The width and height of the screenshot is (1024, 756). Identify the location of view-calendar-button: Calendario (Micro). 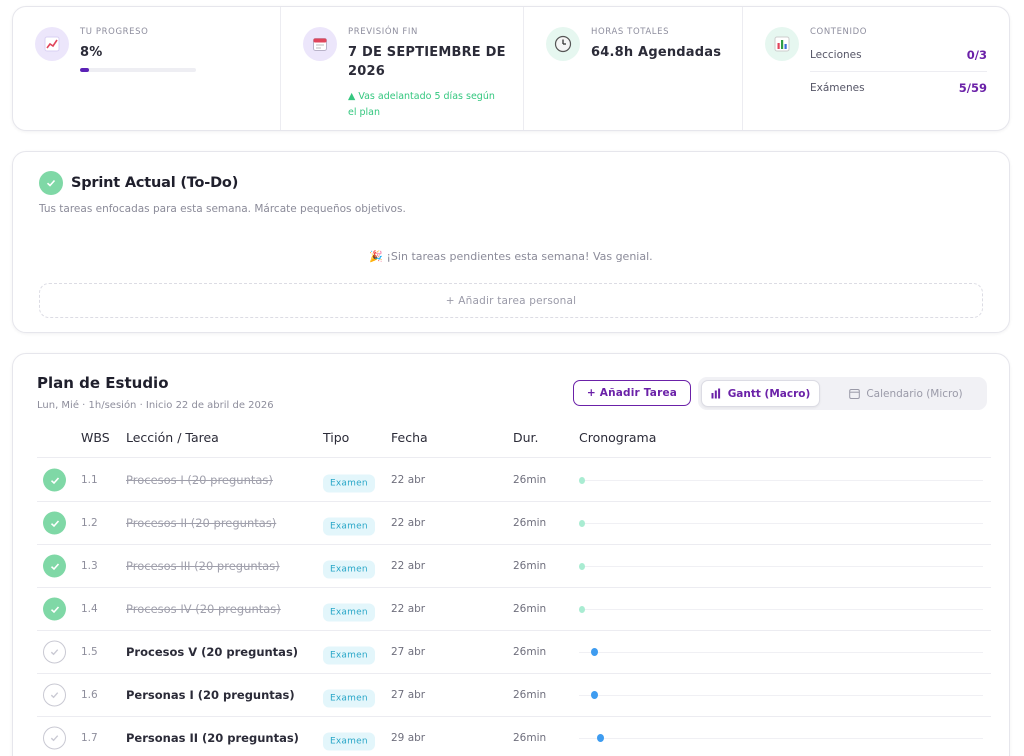
(906, 393).